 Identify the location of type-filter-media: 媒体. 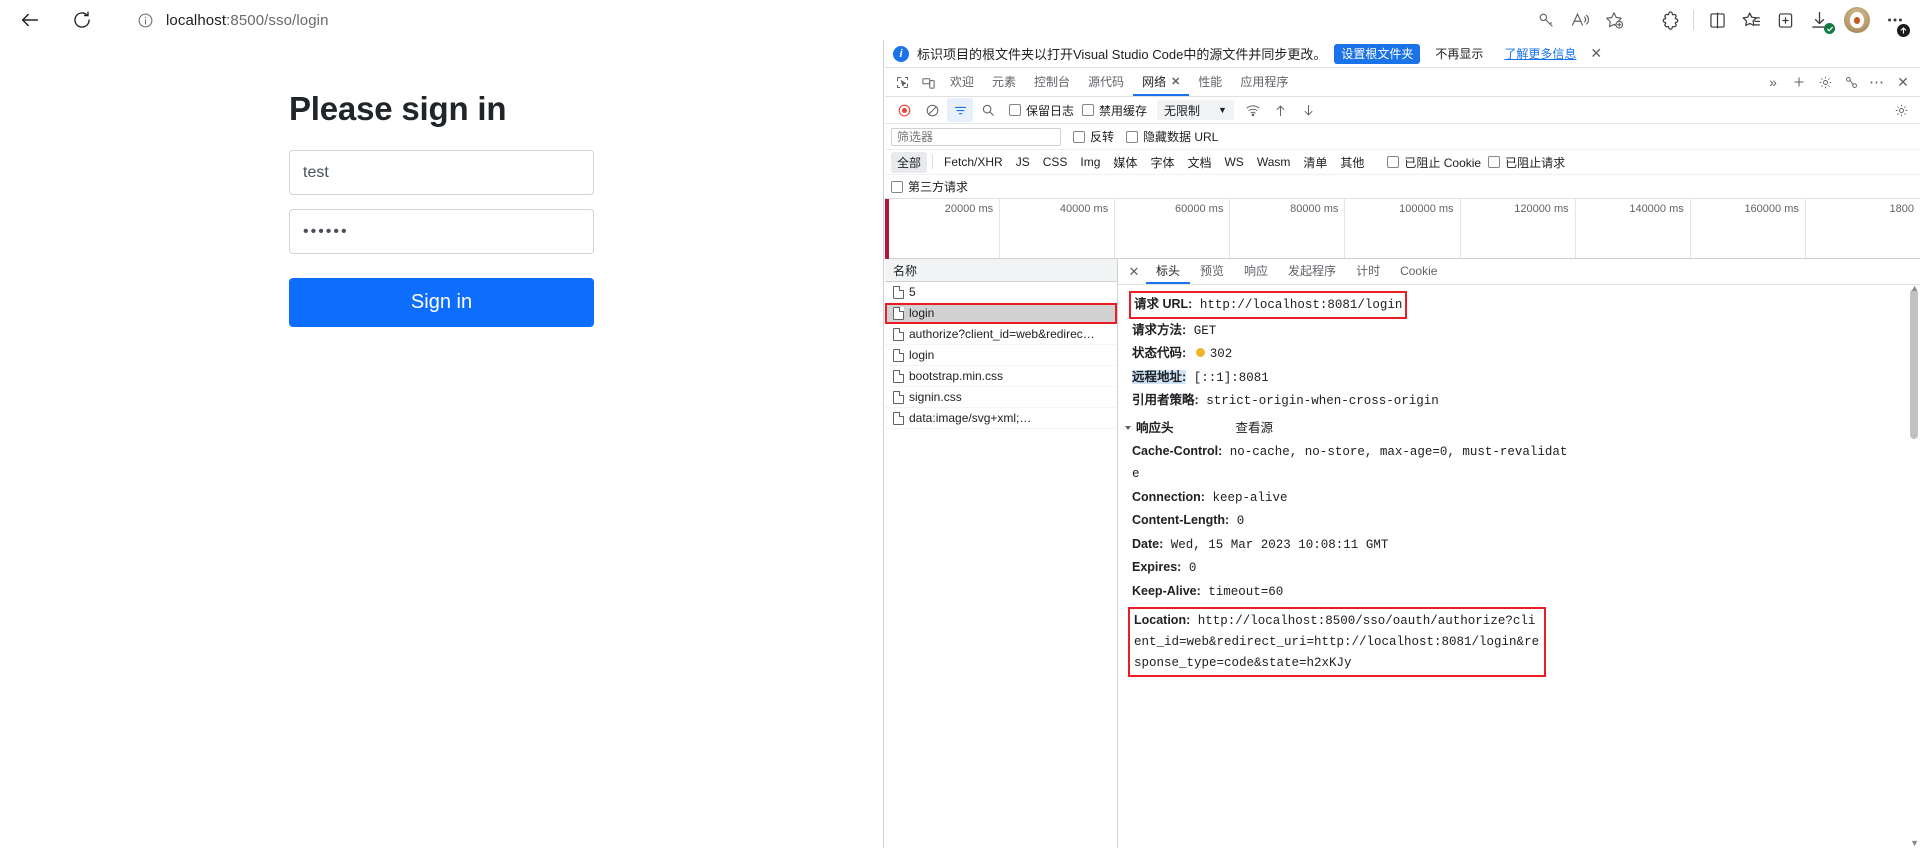
(1125, 162).